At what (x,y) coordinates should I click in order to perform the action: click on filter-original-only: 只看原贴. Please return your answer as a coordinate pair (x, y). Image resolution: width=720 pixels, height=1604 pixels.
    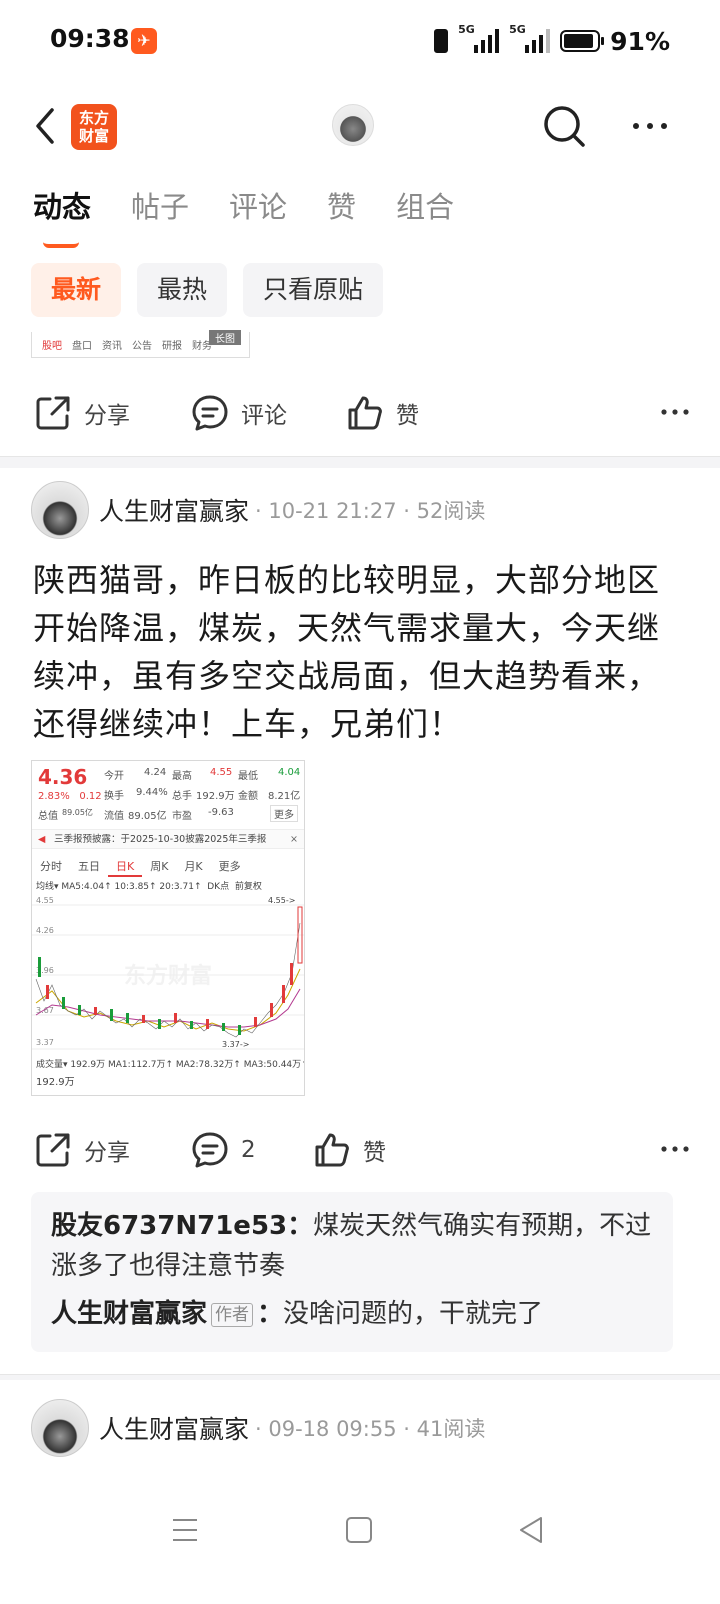
    Looking at the image, I should click on (313, 290).